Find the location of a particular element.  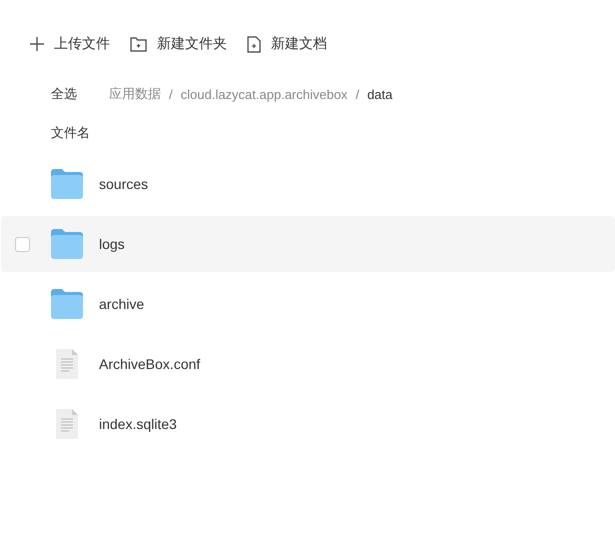

file-row: ArchiveBox.conf is located at coordinates (308, 364).